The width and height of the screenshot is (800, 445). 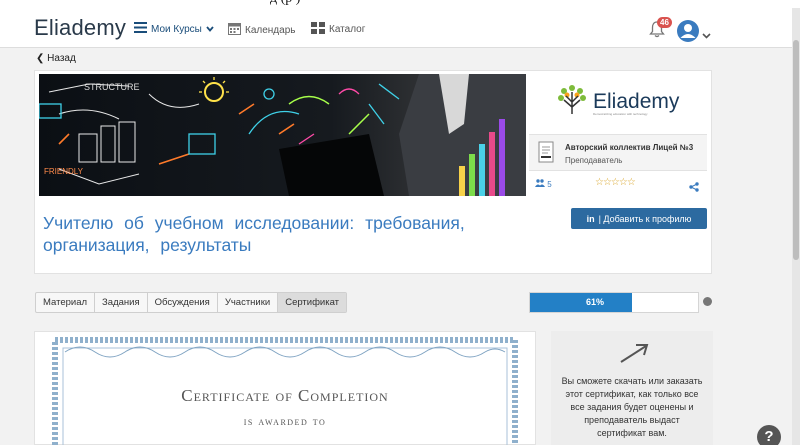 I want to click on brand-name: Eliademy, so click(x=636, y=101).